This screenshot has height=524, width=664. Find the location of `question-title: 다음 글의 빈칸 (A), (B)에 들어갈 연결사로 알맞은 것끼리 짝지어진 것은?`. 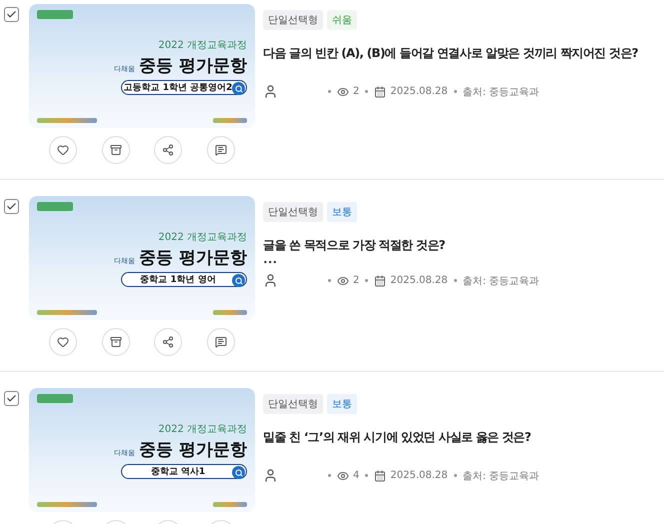

question-title: 다음 글의 빈칸 (A), (B)에 들어갈 연결사로 알맞은 것끼리 짝지어진 것은? is located at coordinates (450, 53).